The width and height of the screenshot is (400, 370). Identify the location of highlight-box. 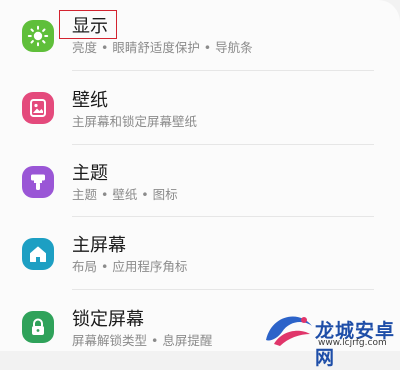
(88, 24).